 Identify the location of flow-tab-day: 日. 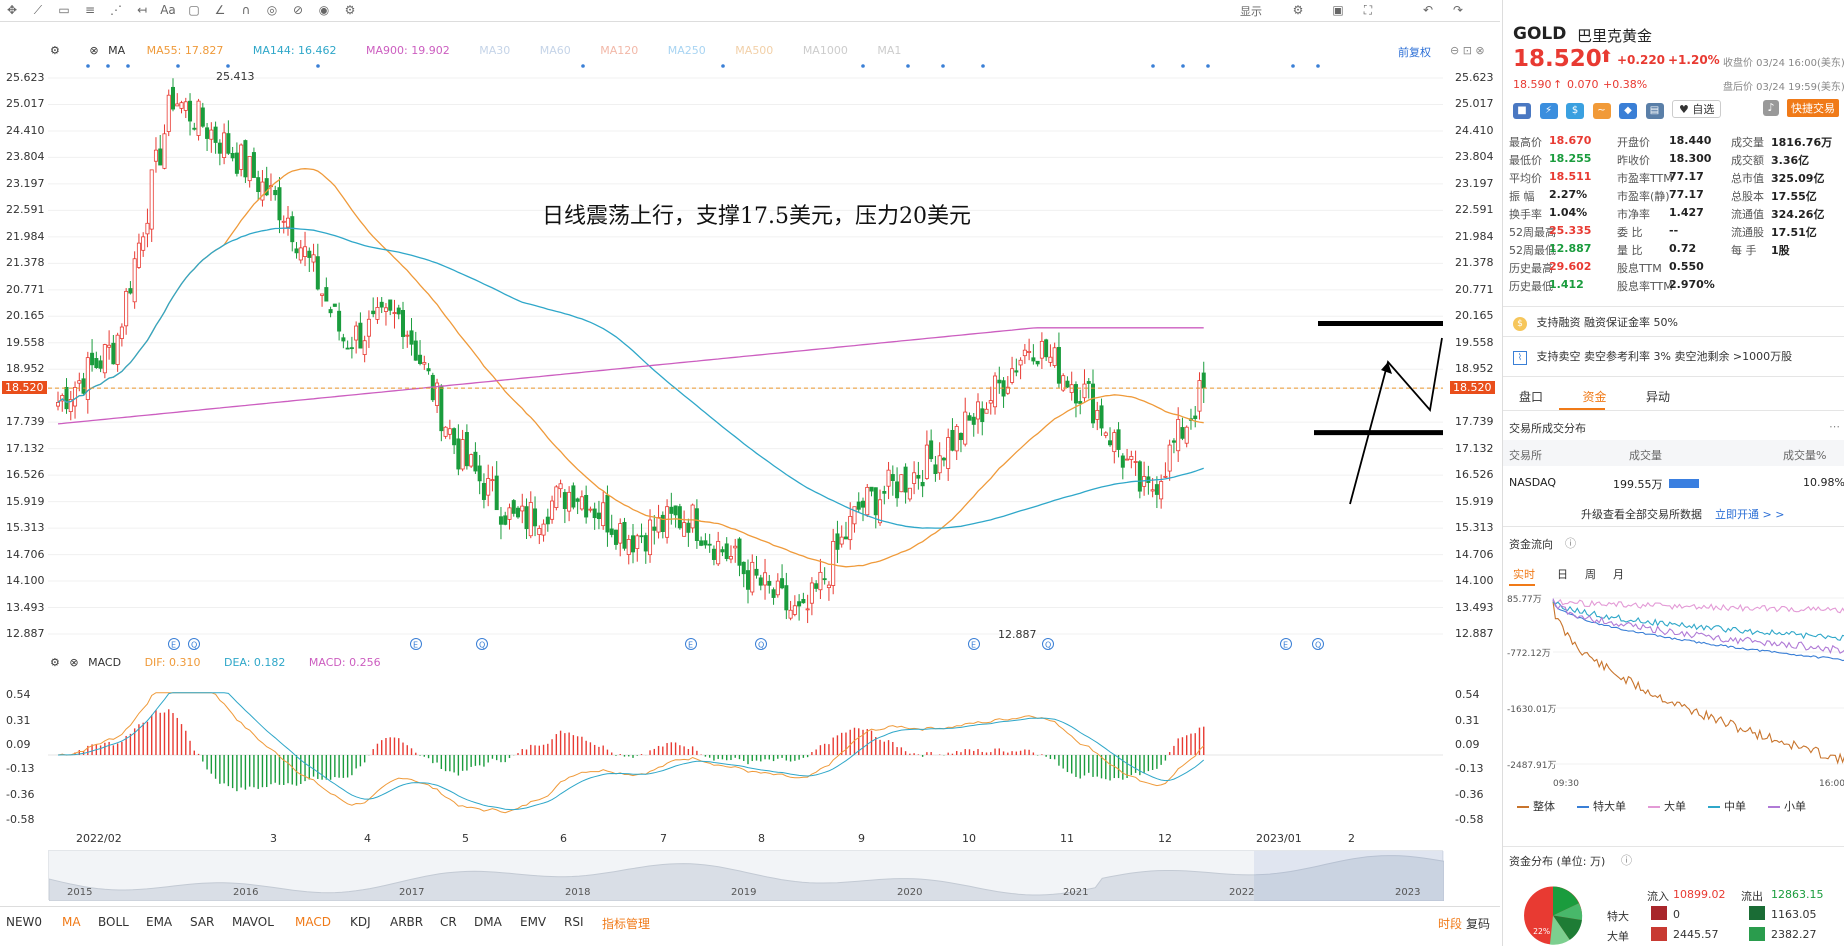
(1562, 574).